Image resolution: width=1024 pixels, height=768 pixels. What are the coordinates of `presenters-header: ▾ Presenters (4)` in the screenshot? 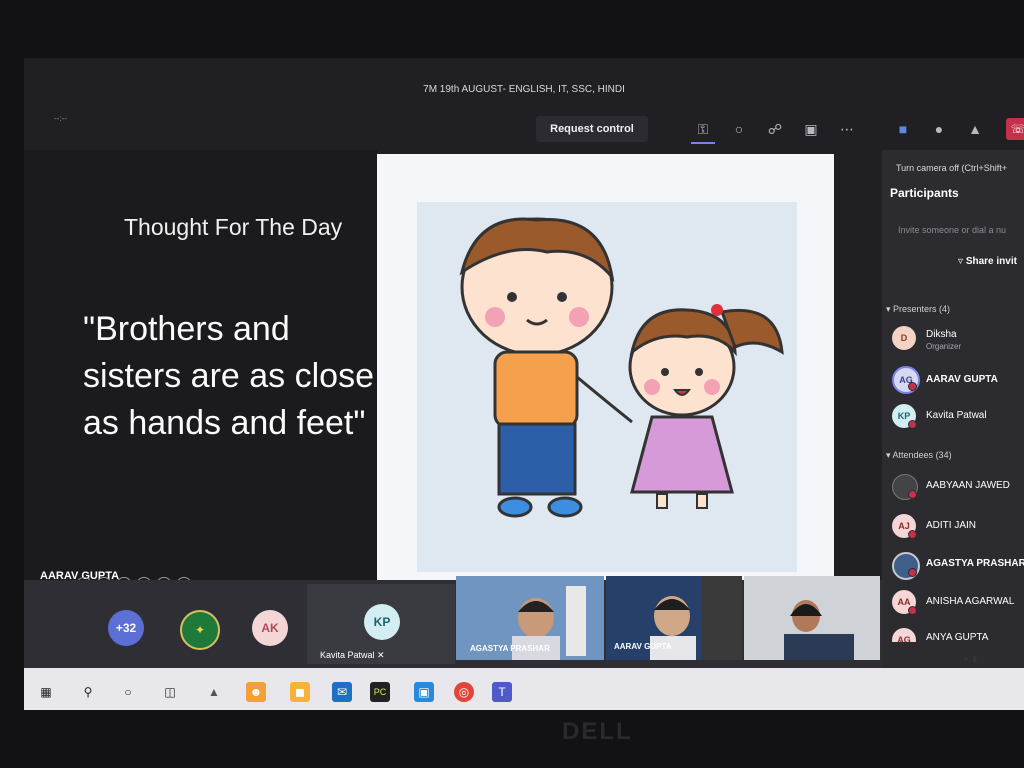 It's located at (918, 309).